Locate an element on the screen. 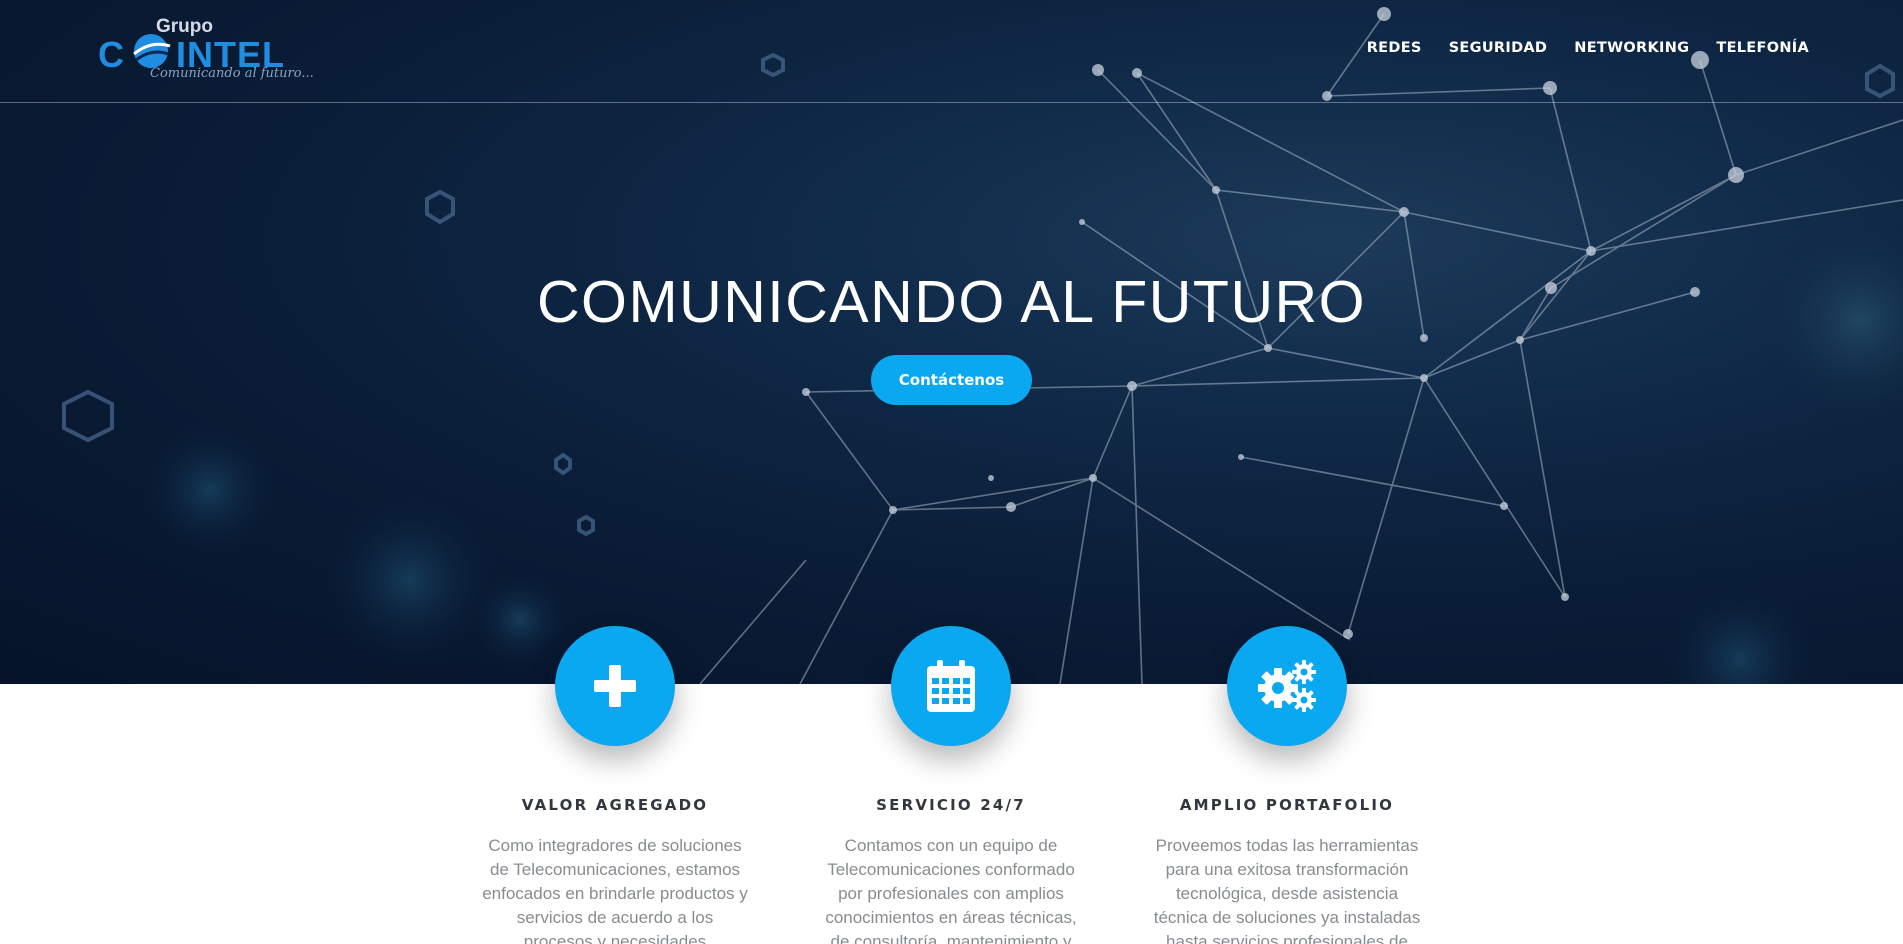  hero-title: COMUNICANDO AL FUTURO is located at coordinates (951, 302).